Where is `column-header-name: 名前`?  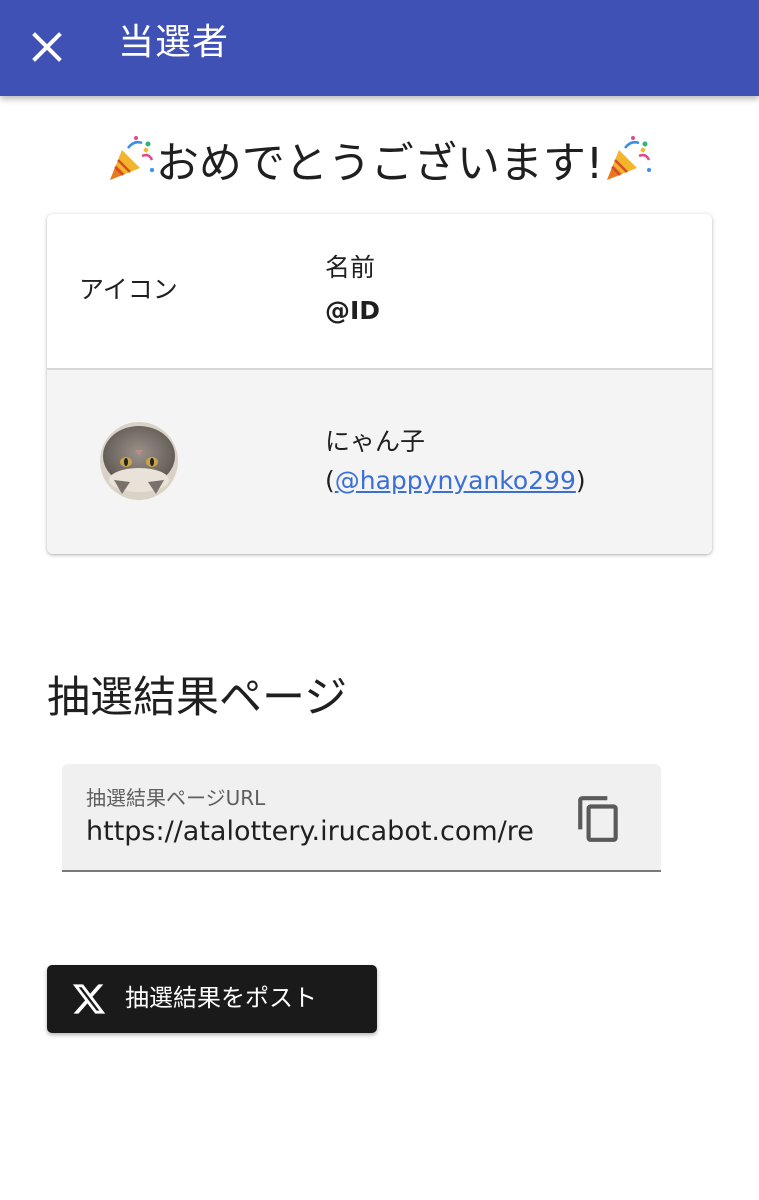 column-header-name: 名前 is located at coordinates (350, 267).